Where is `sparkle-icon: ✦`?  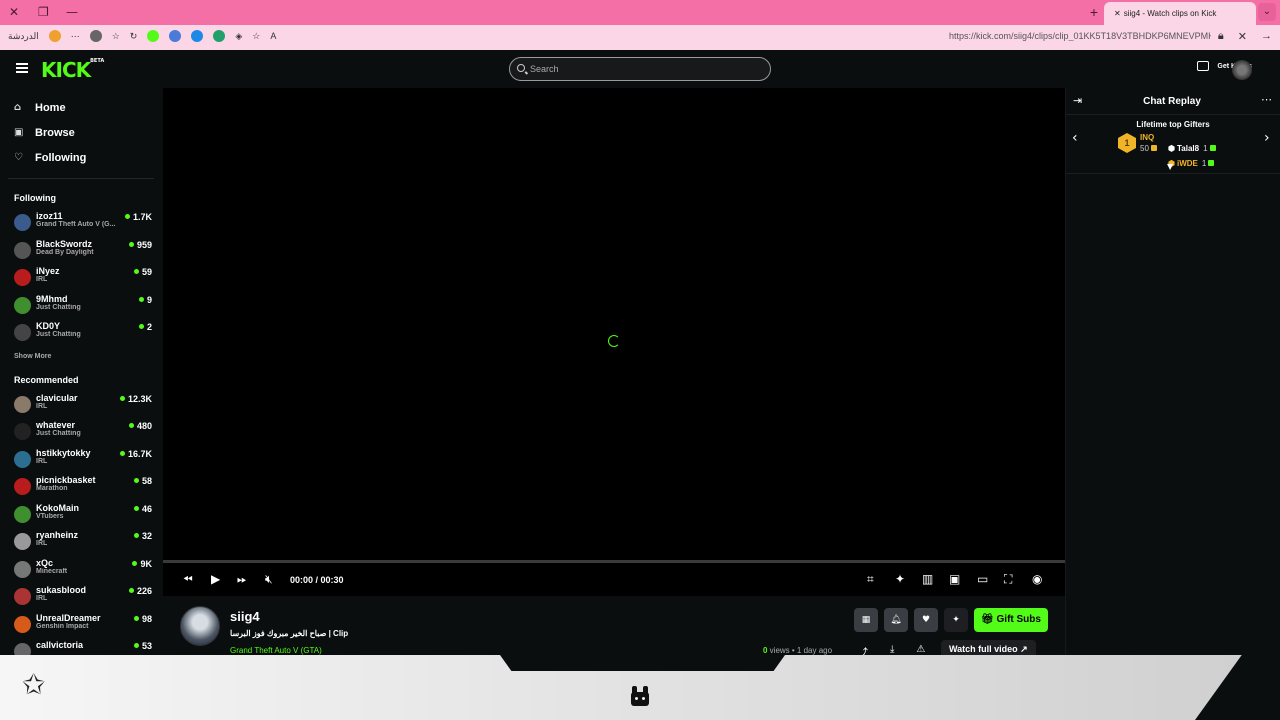
sparkle-icon: ✦ is located at coordinates (900, 579).